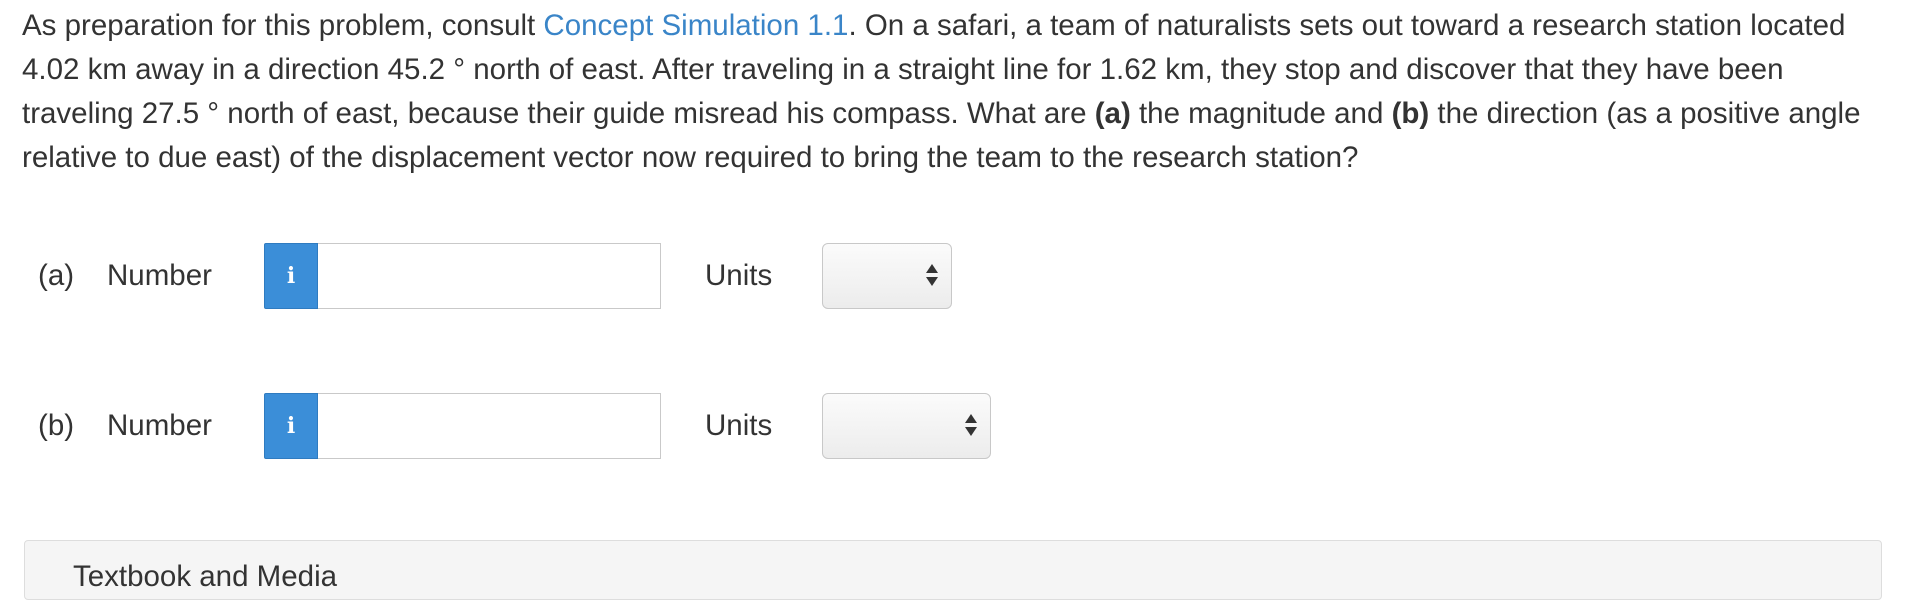 The height and width of the screenshot is (600, 1922). I want to click on part-b-marker: (b), so click(1410, 113).